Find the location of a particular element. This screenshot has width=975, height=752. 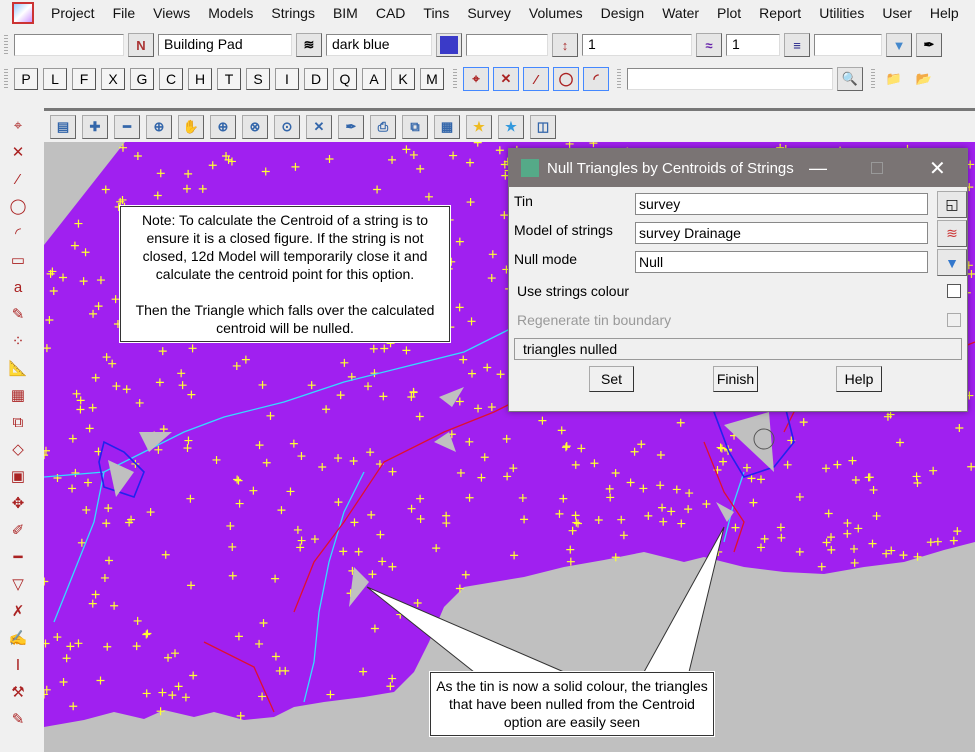

model-field: survey Drainage is located at coordinates (781, 233).